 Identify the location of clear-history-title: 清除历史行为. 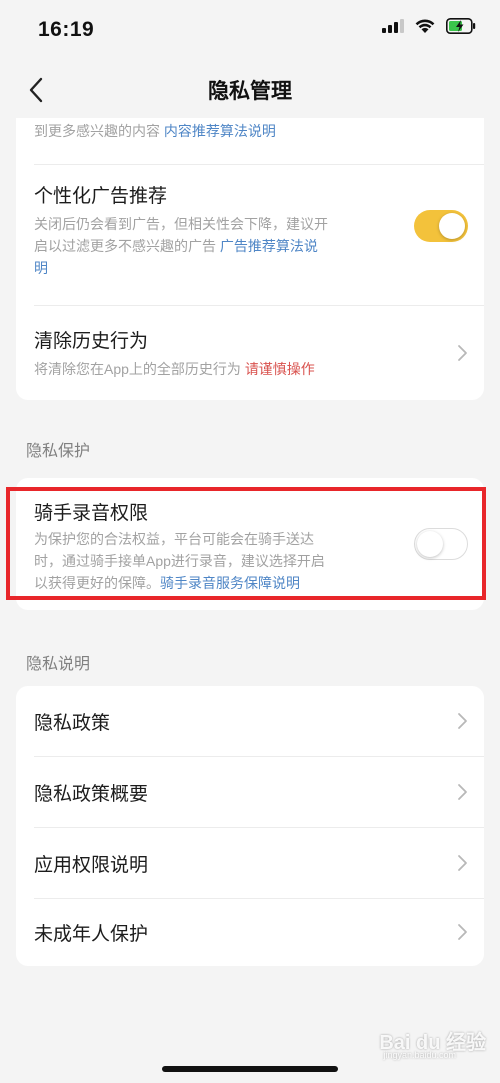
(91, 341).